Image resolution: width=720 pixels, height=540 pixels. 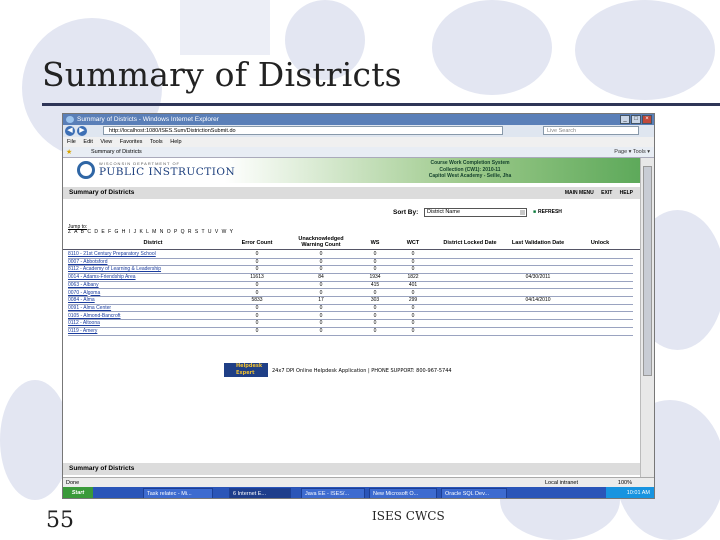 I want to click on menu-view: View, so click(x=106, y=142).